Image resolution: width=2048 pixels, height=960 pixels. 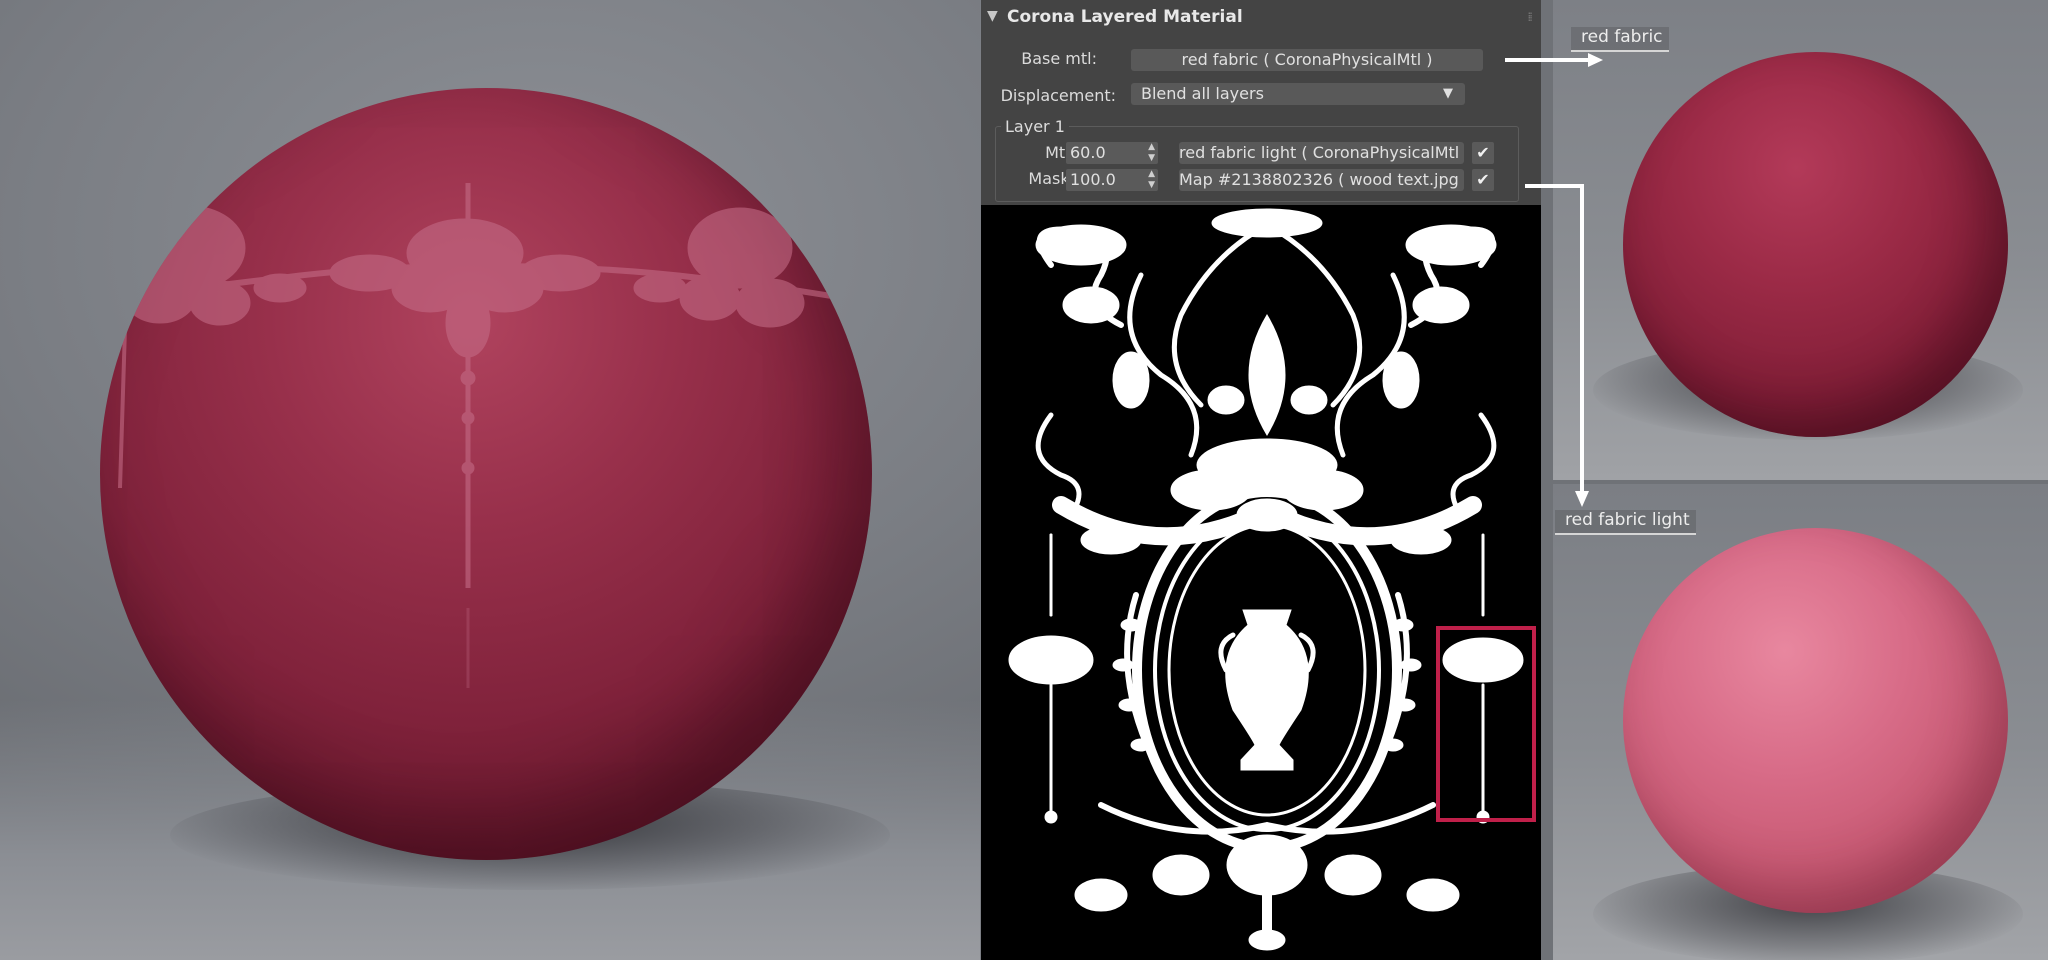 What do you see at coordinates (1815, 244) in the screenshot?
I see `red-fabric-sphere` at bounding box center [1815, 244].